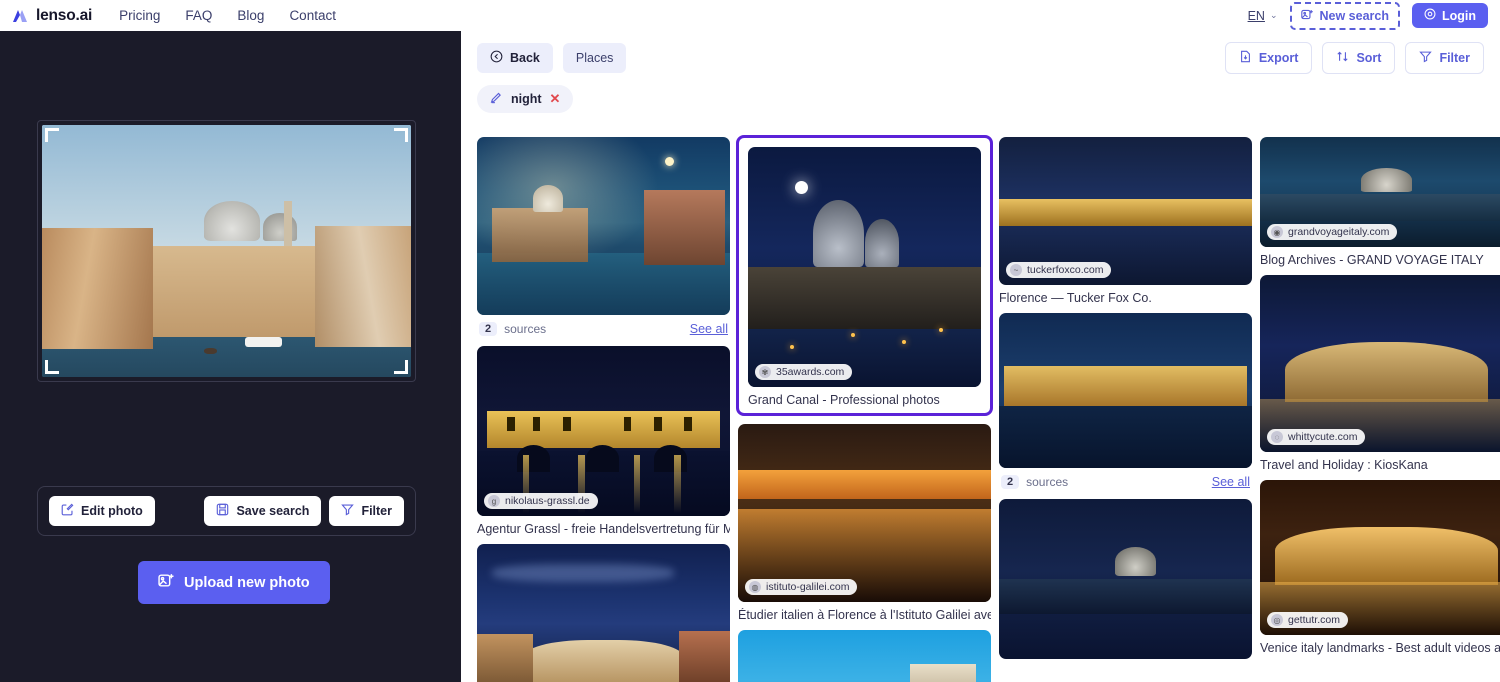 The height and width of the screenshot is (682, 1500). Describe the element at coordinates (603, 431) in the screenshot. I see `result-thumbnail: g nikolaus-grassl.de` at that location.